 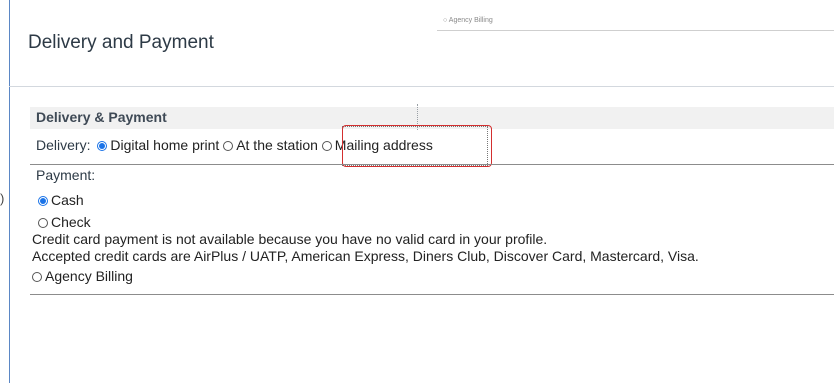 I want to click on delivery-option-at-the-station: At the station, so click(x=272, y=145).